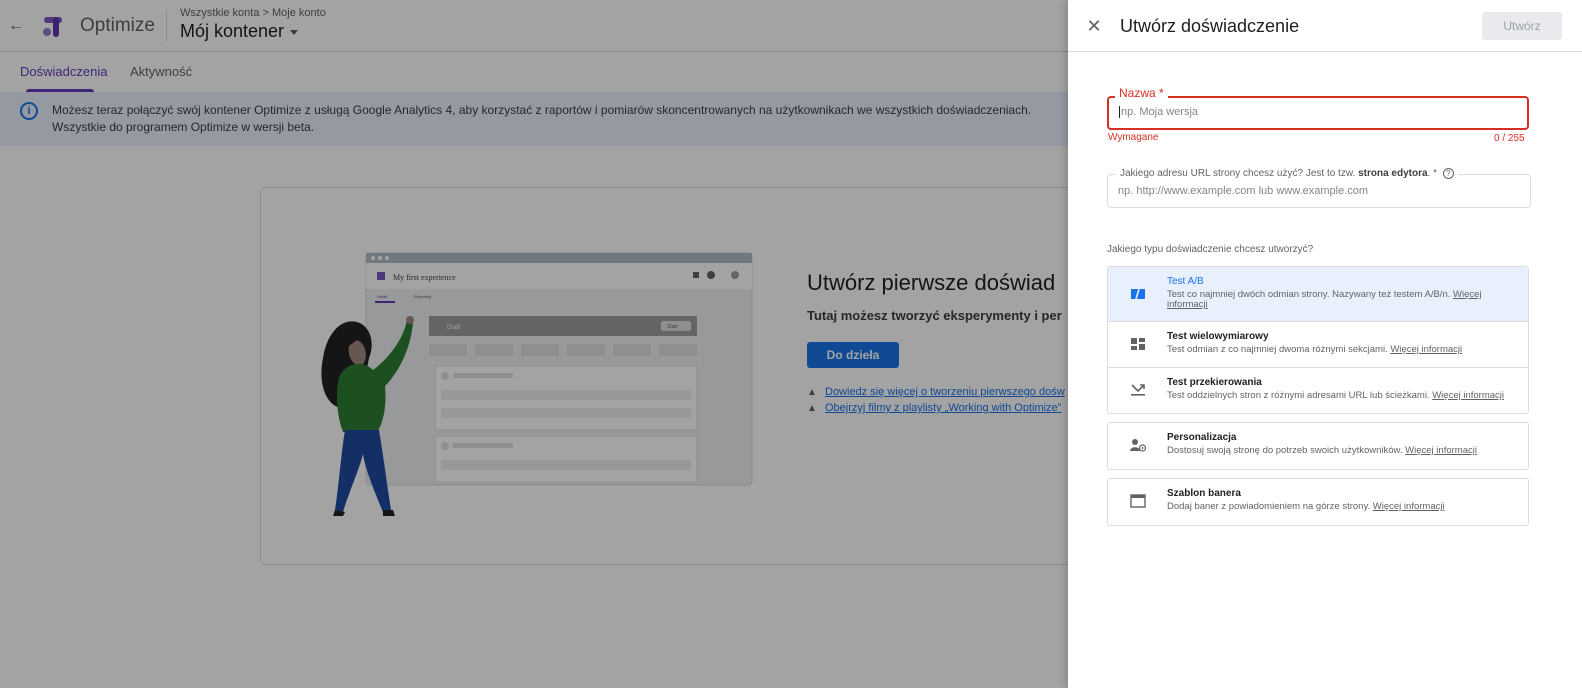 Image resolution: width=1582 pixels, height=688 pixels. What do you see at coordinates (1094, 26) in the screenshot?
I see `close-icon: ✕` at bounding box center [1094, 26].